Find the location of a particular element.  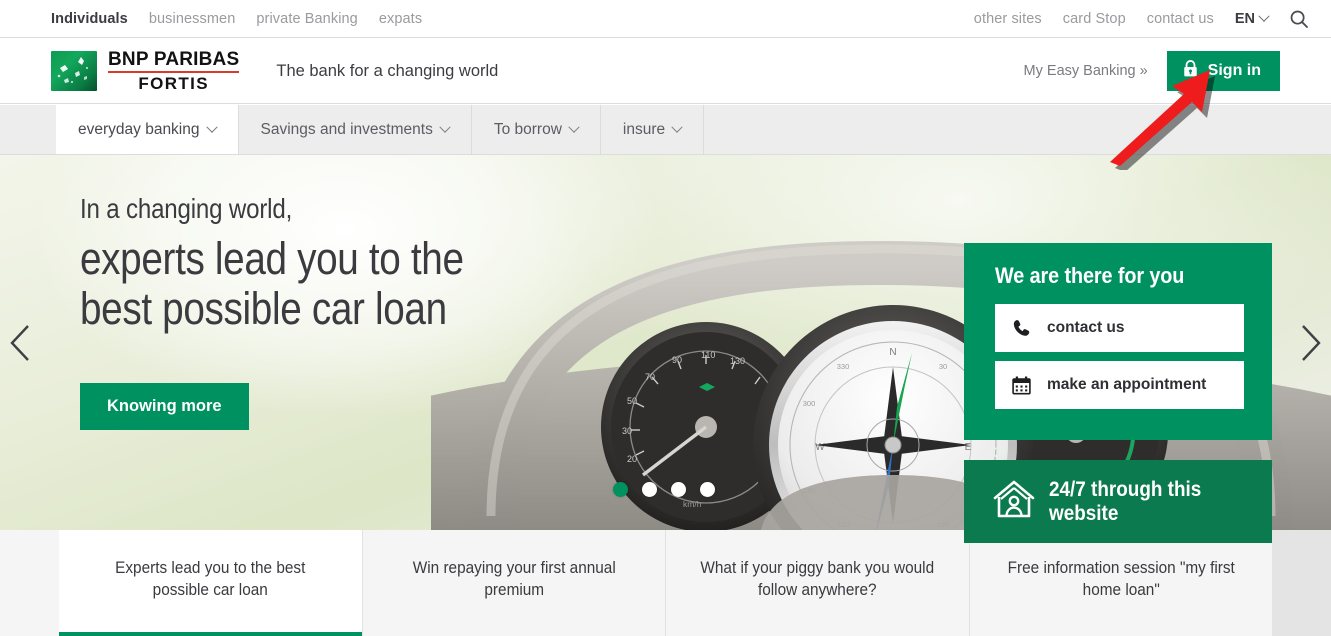

search-icon is located at coordinates (1299, 19).